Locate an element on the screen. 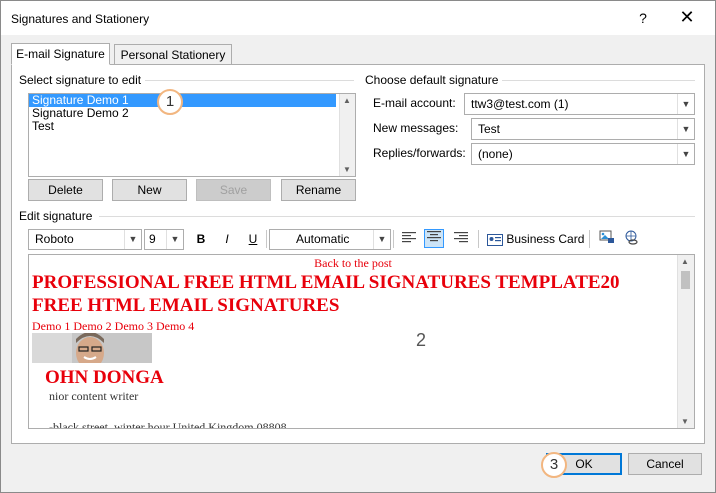  new-messages-label: New messages: is located at coordinates (416, 128).